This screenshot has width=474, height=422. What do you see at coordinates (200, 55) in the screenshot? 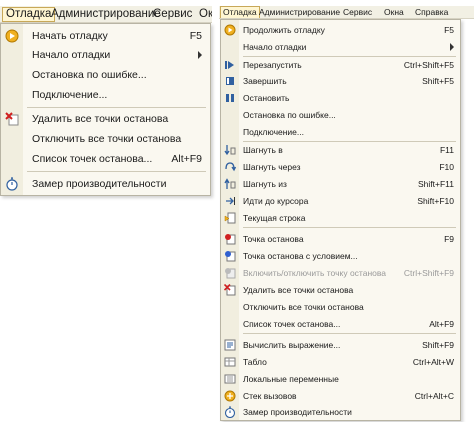
I see `submenu-arrow-icon` at bounding box center [200, 55].